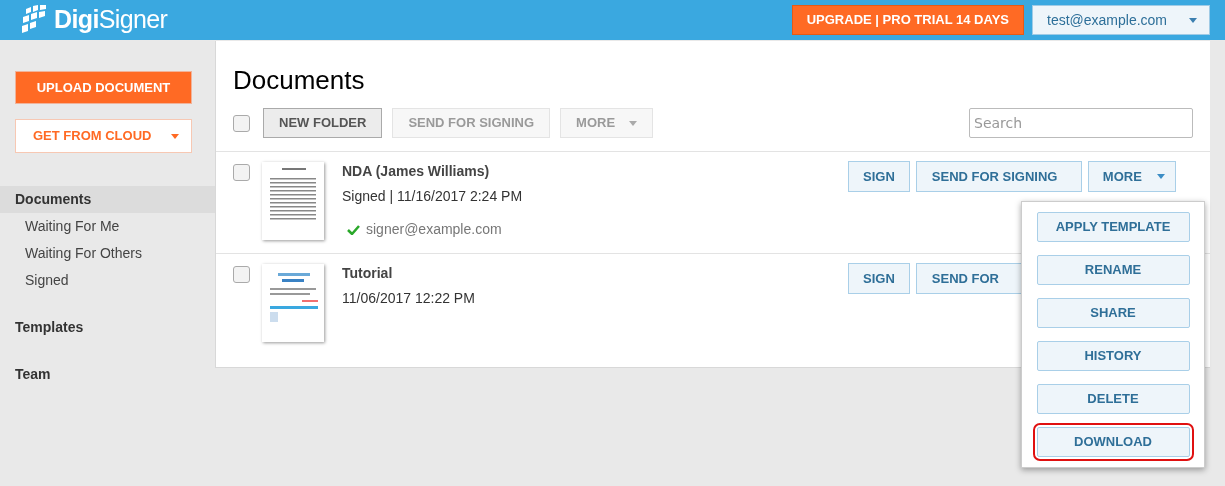 The height and width of the screenshot is (486, 1225). What do you see at coordinates (433, 196) in the screenshot?
I see `document-status: Signed | 11/16/2017 2:24 PM` at bounding box center [433, 196].